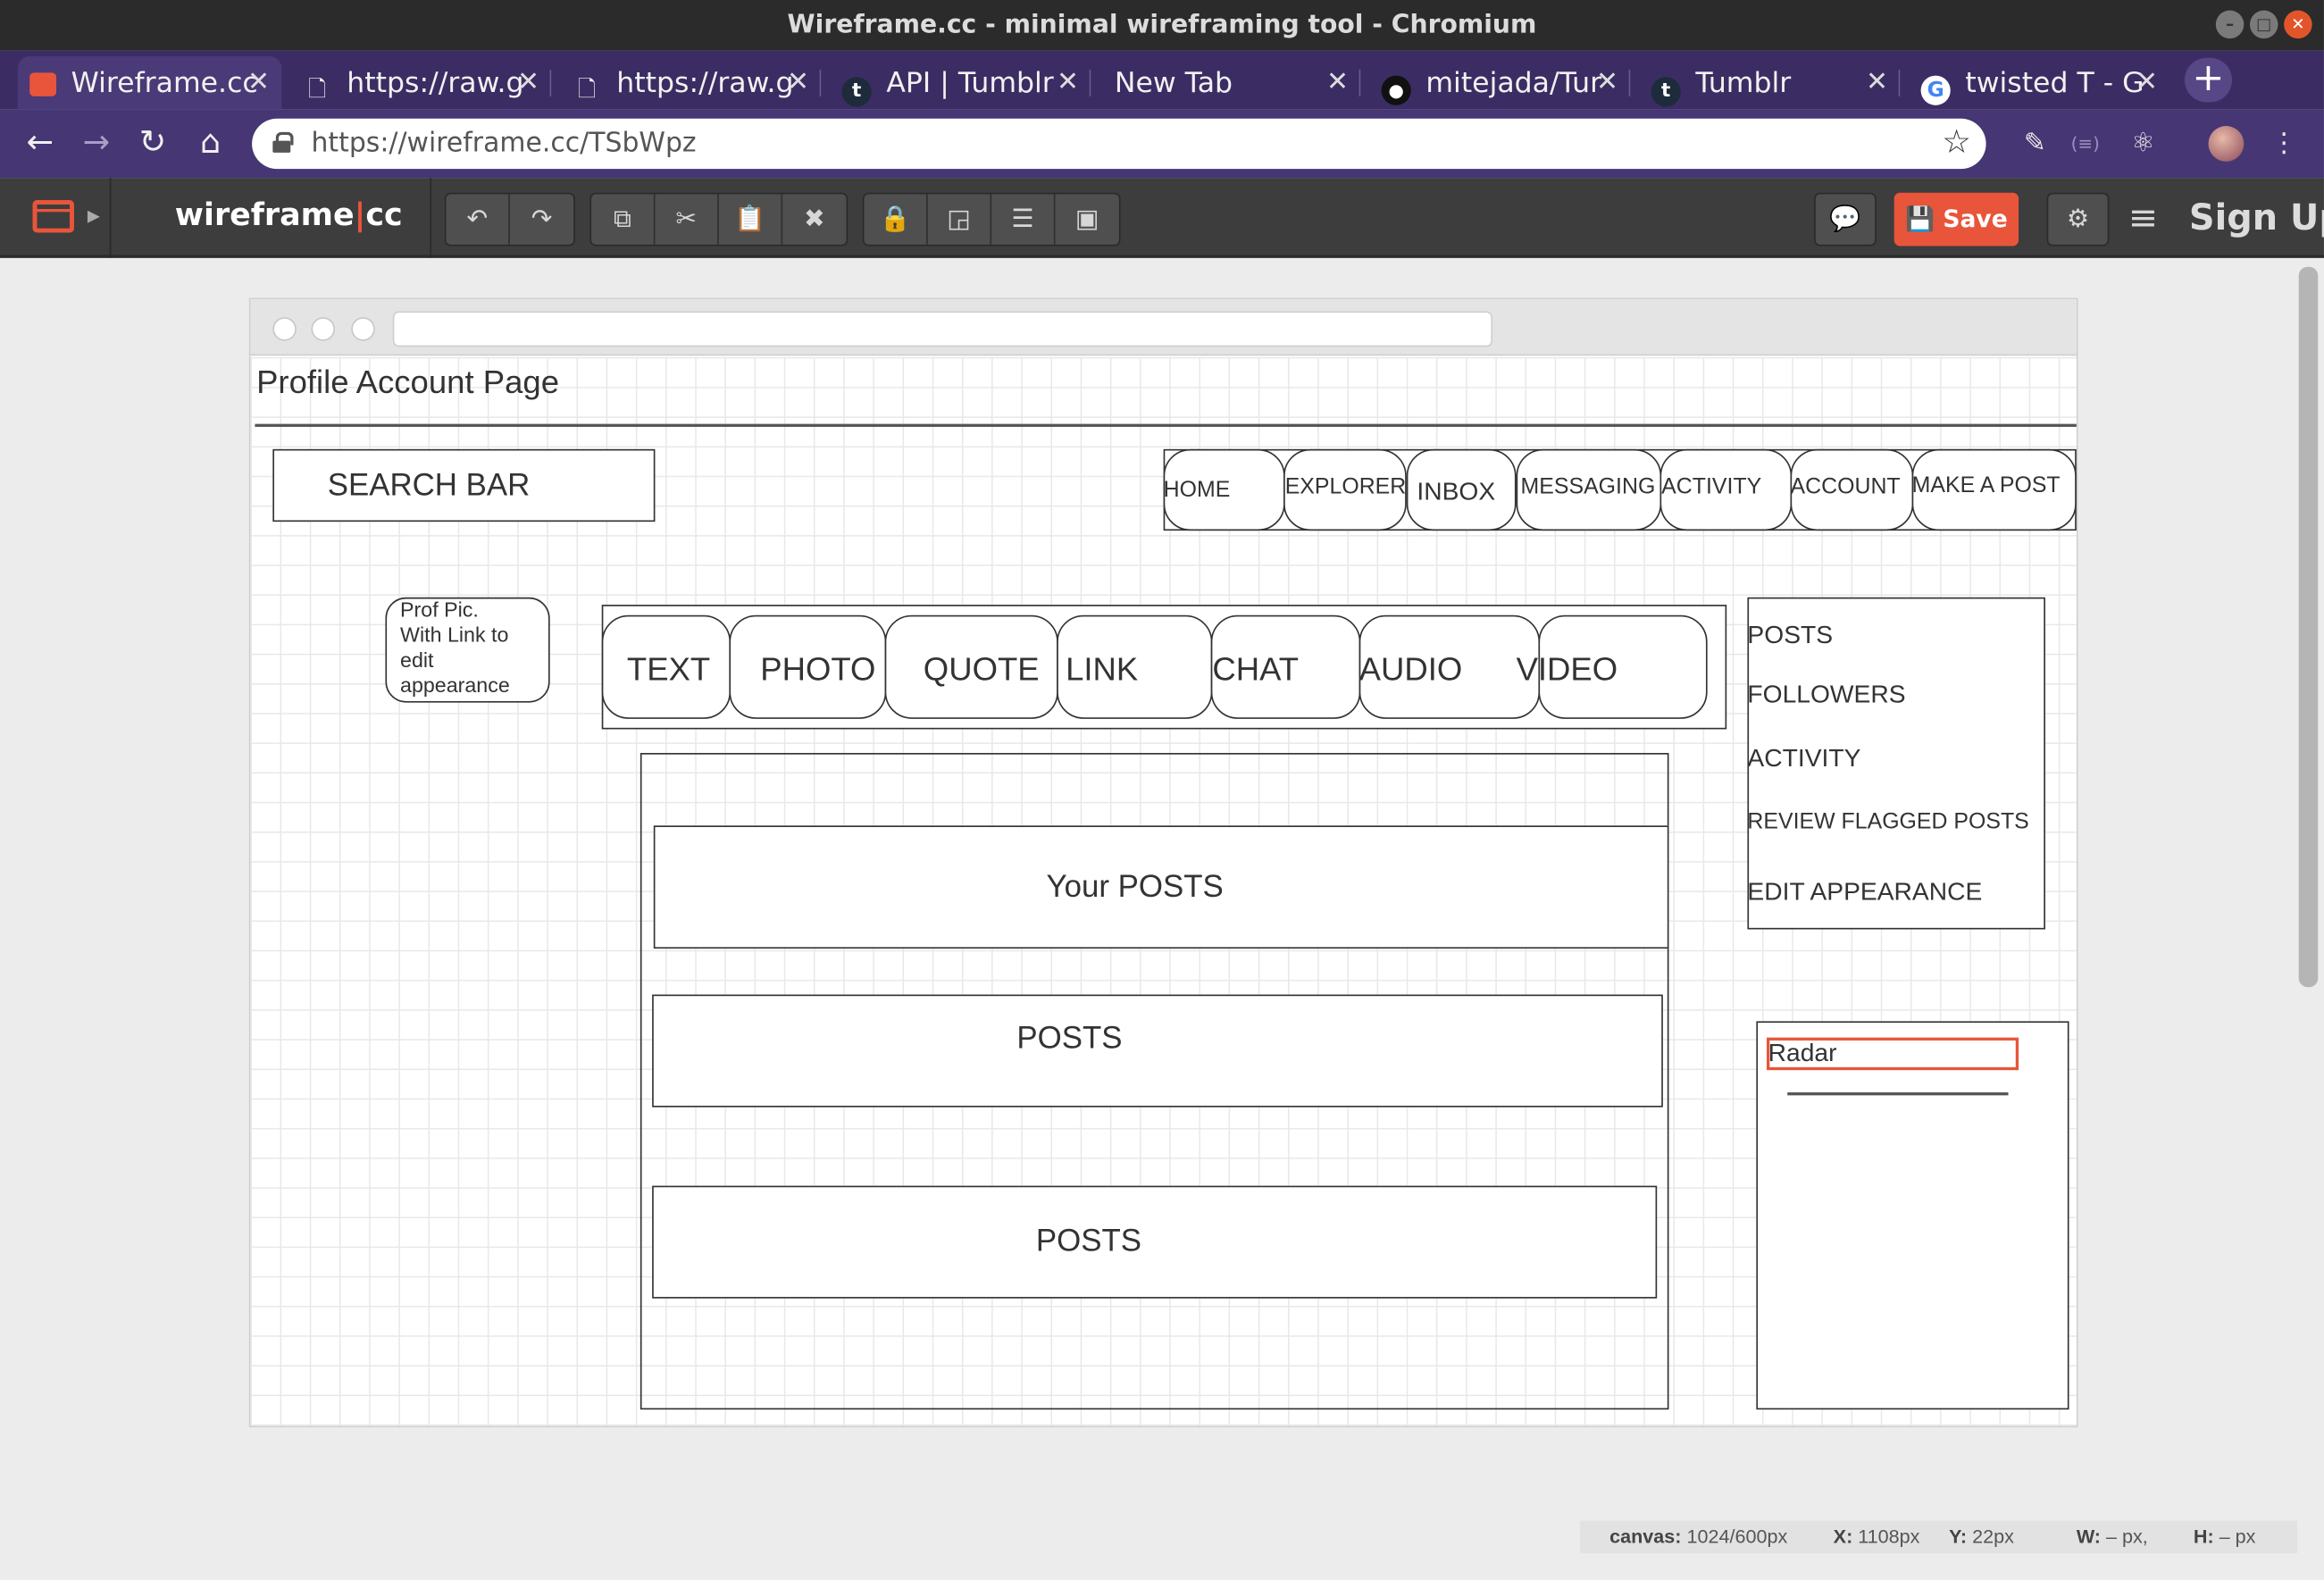  I want to click on new-tab-button: +, so click(2208, 80).